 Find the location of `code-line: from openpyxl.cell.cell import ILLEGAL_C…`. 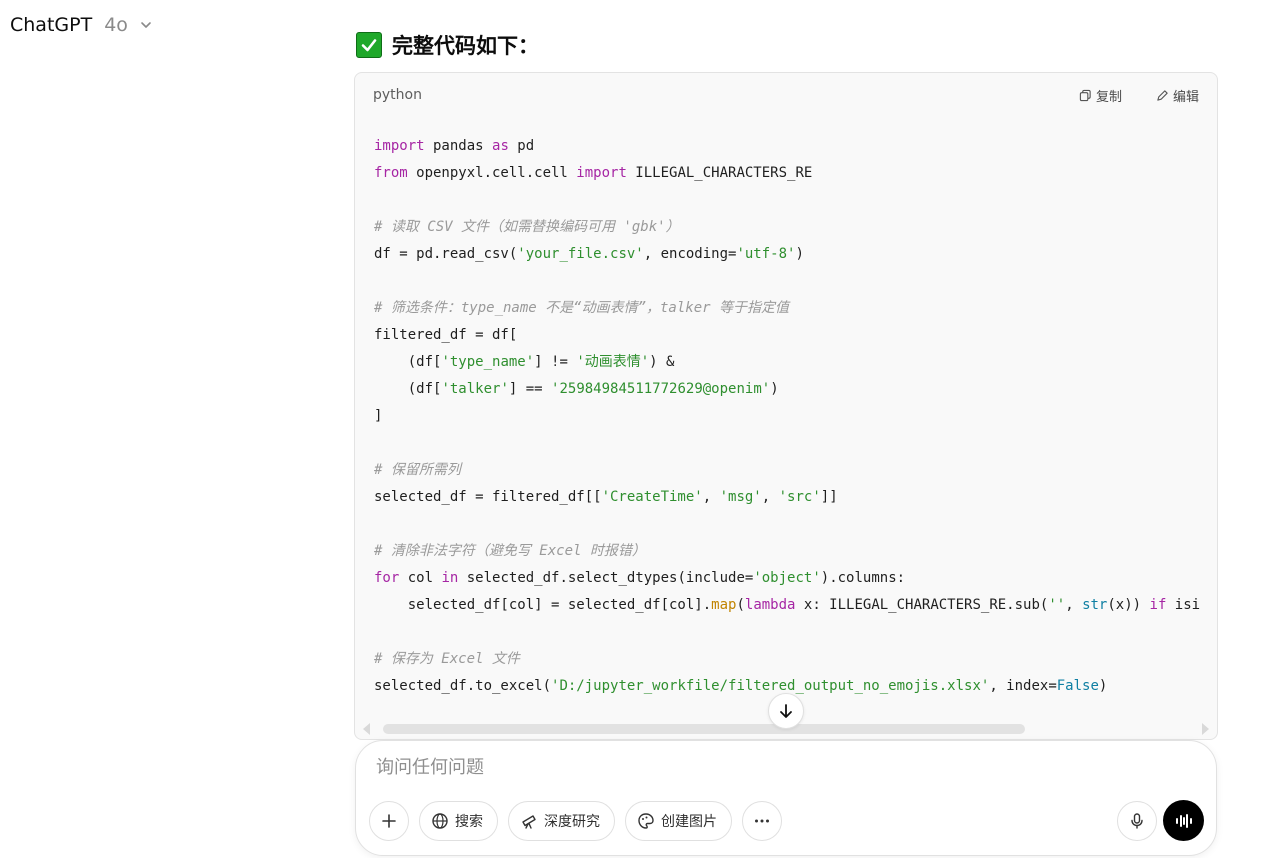

code-line: from openpyxl.cell.cell import ILLEGAL_C… is located at coordinates (593, 173).